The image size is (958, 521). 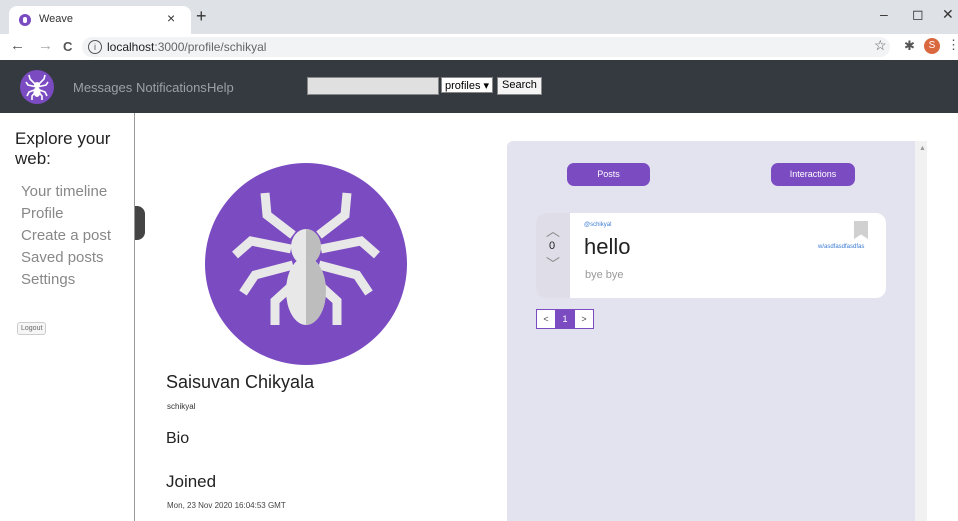 I want to click on tab-posts: Posts, so click(x=608, y=174).